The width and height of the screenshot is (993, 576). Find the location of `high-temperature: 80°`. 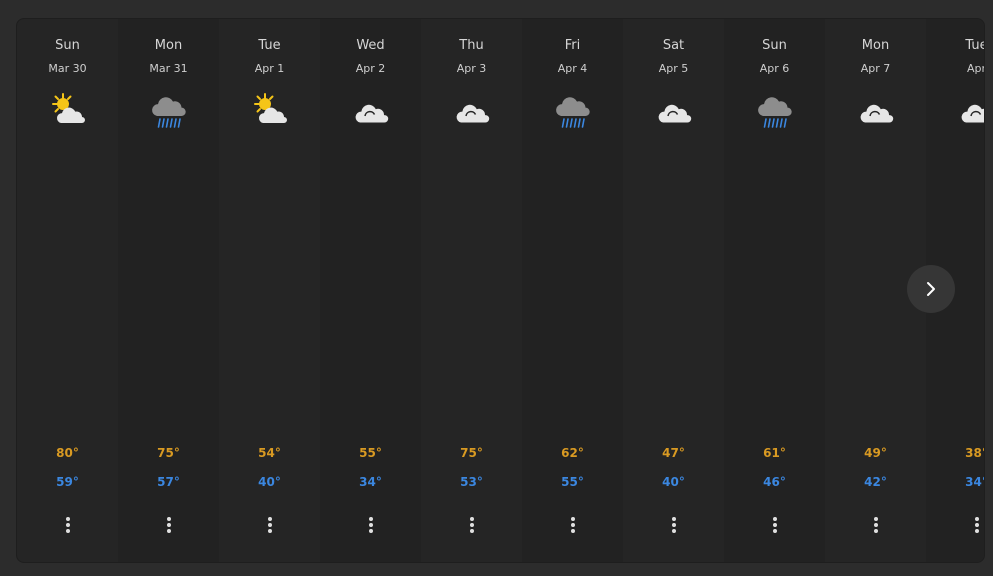

high-temperature: 80° is located at coordinates (67, 453).